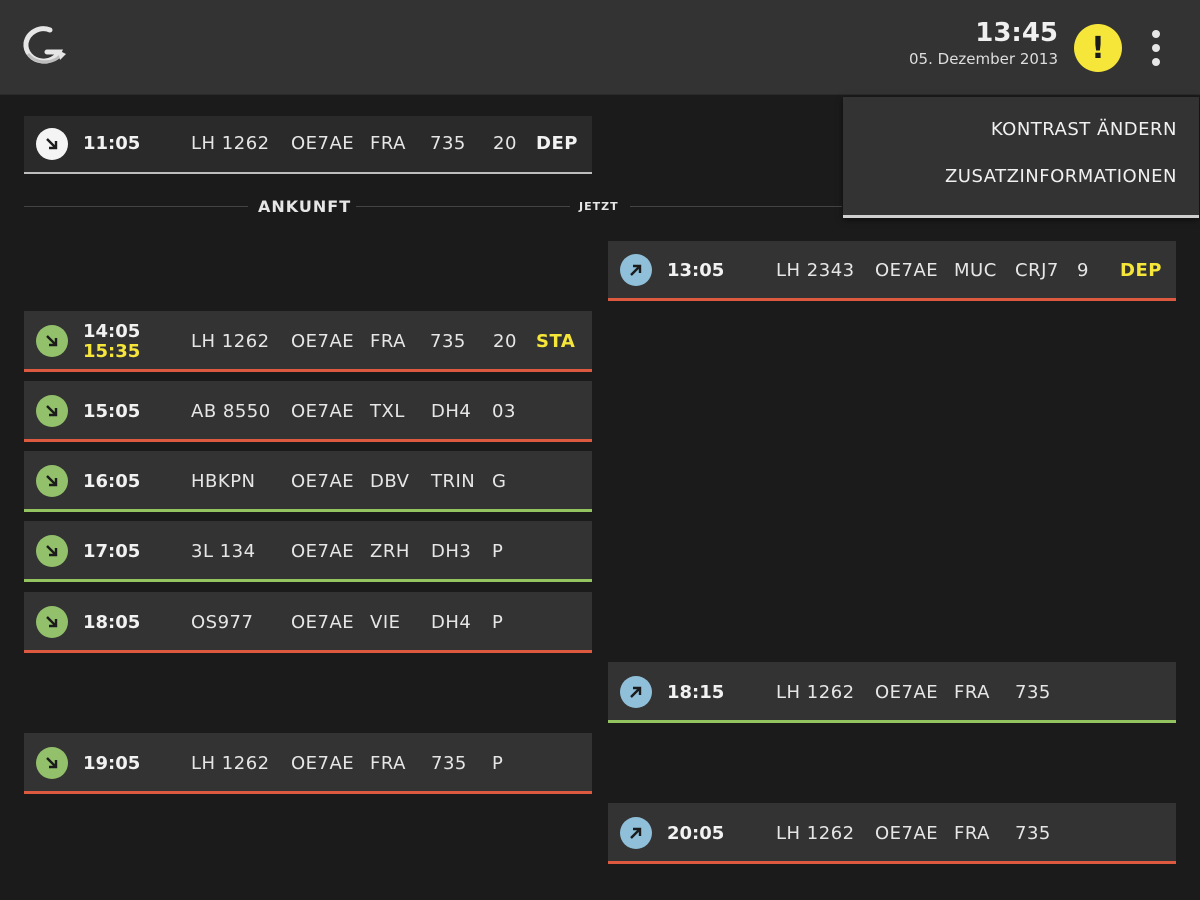 The height and width of the screenshot is (900, 1200). Describe the element at coordinates (223, 551) in the screenshot. I see `flight-number: 3L 134` at that location.